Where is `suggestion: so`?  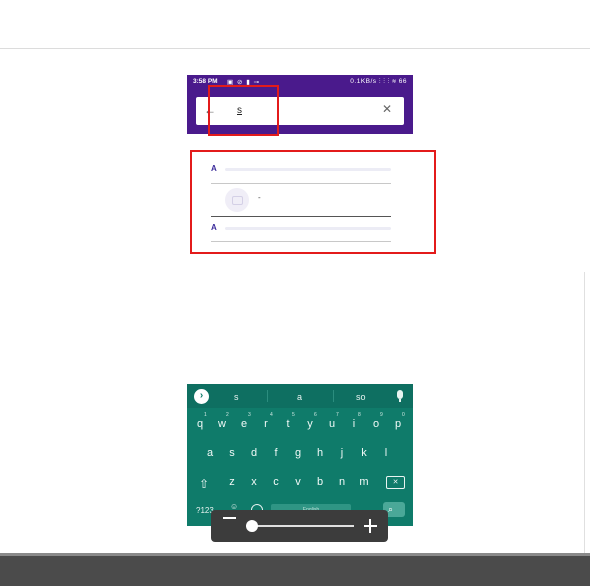
suggestion: so is located at coordinates (361, 397).